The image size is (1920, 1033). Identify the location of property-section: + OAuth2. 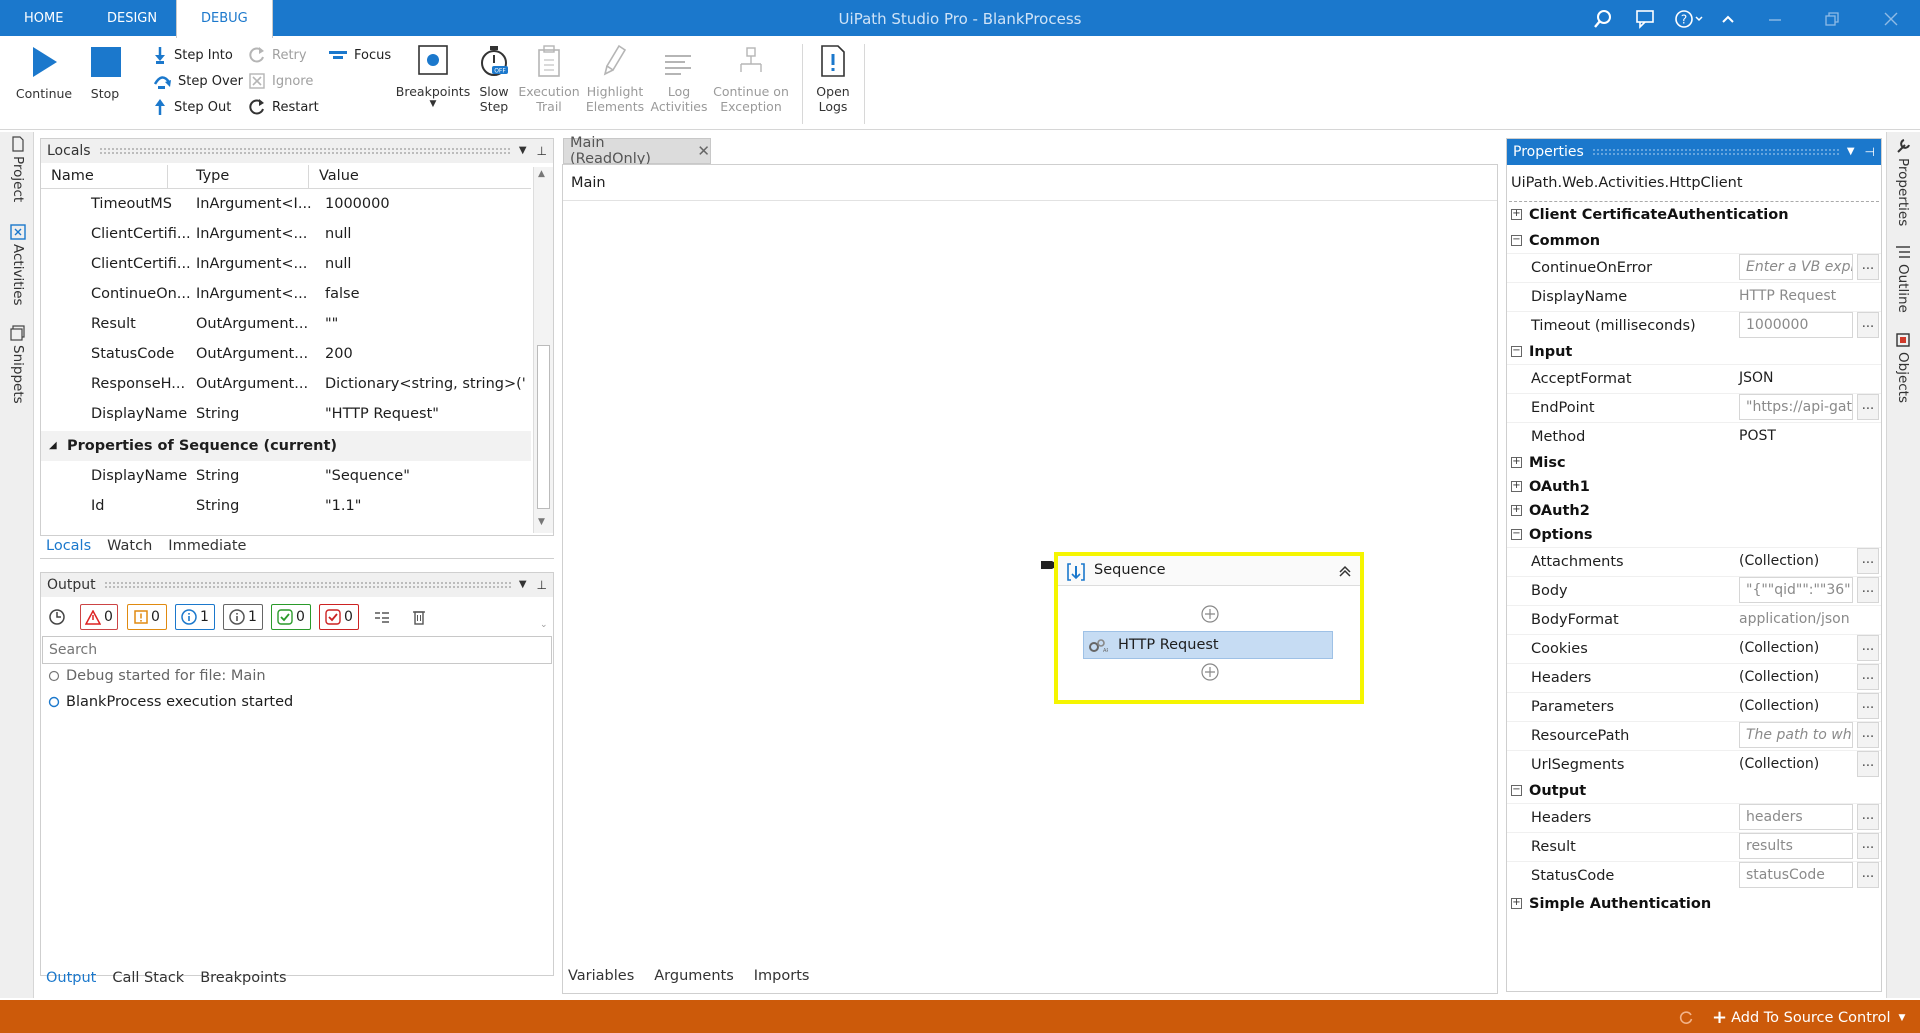
(1694, 511).